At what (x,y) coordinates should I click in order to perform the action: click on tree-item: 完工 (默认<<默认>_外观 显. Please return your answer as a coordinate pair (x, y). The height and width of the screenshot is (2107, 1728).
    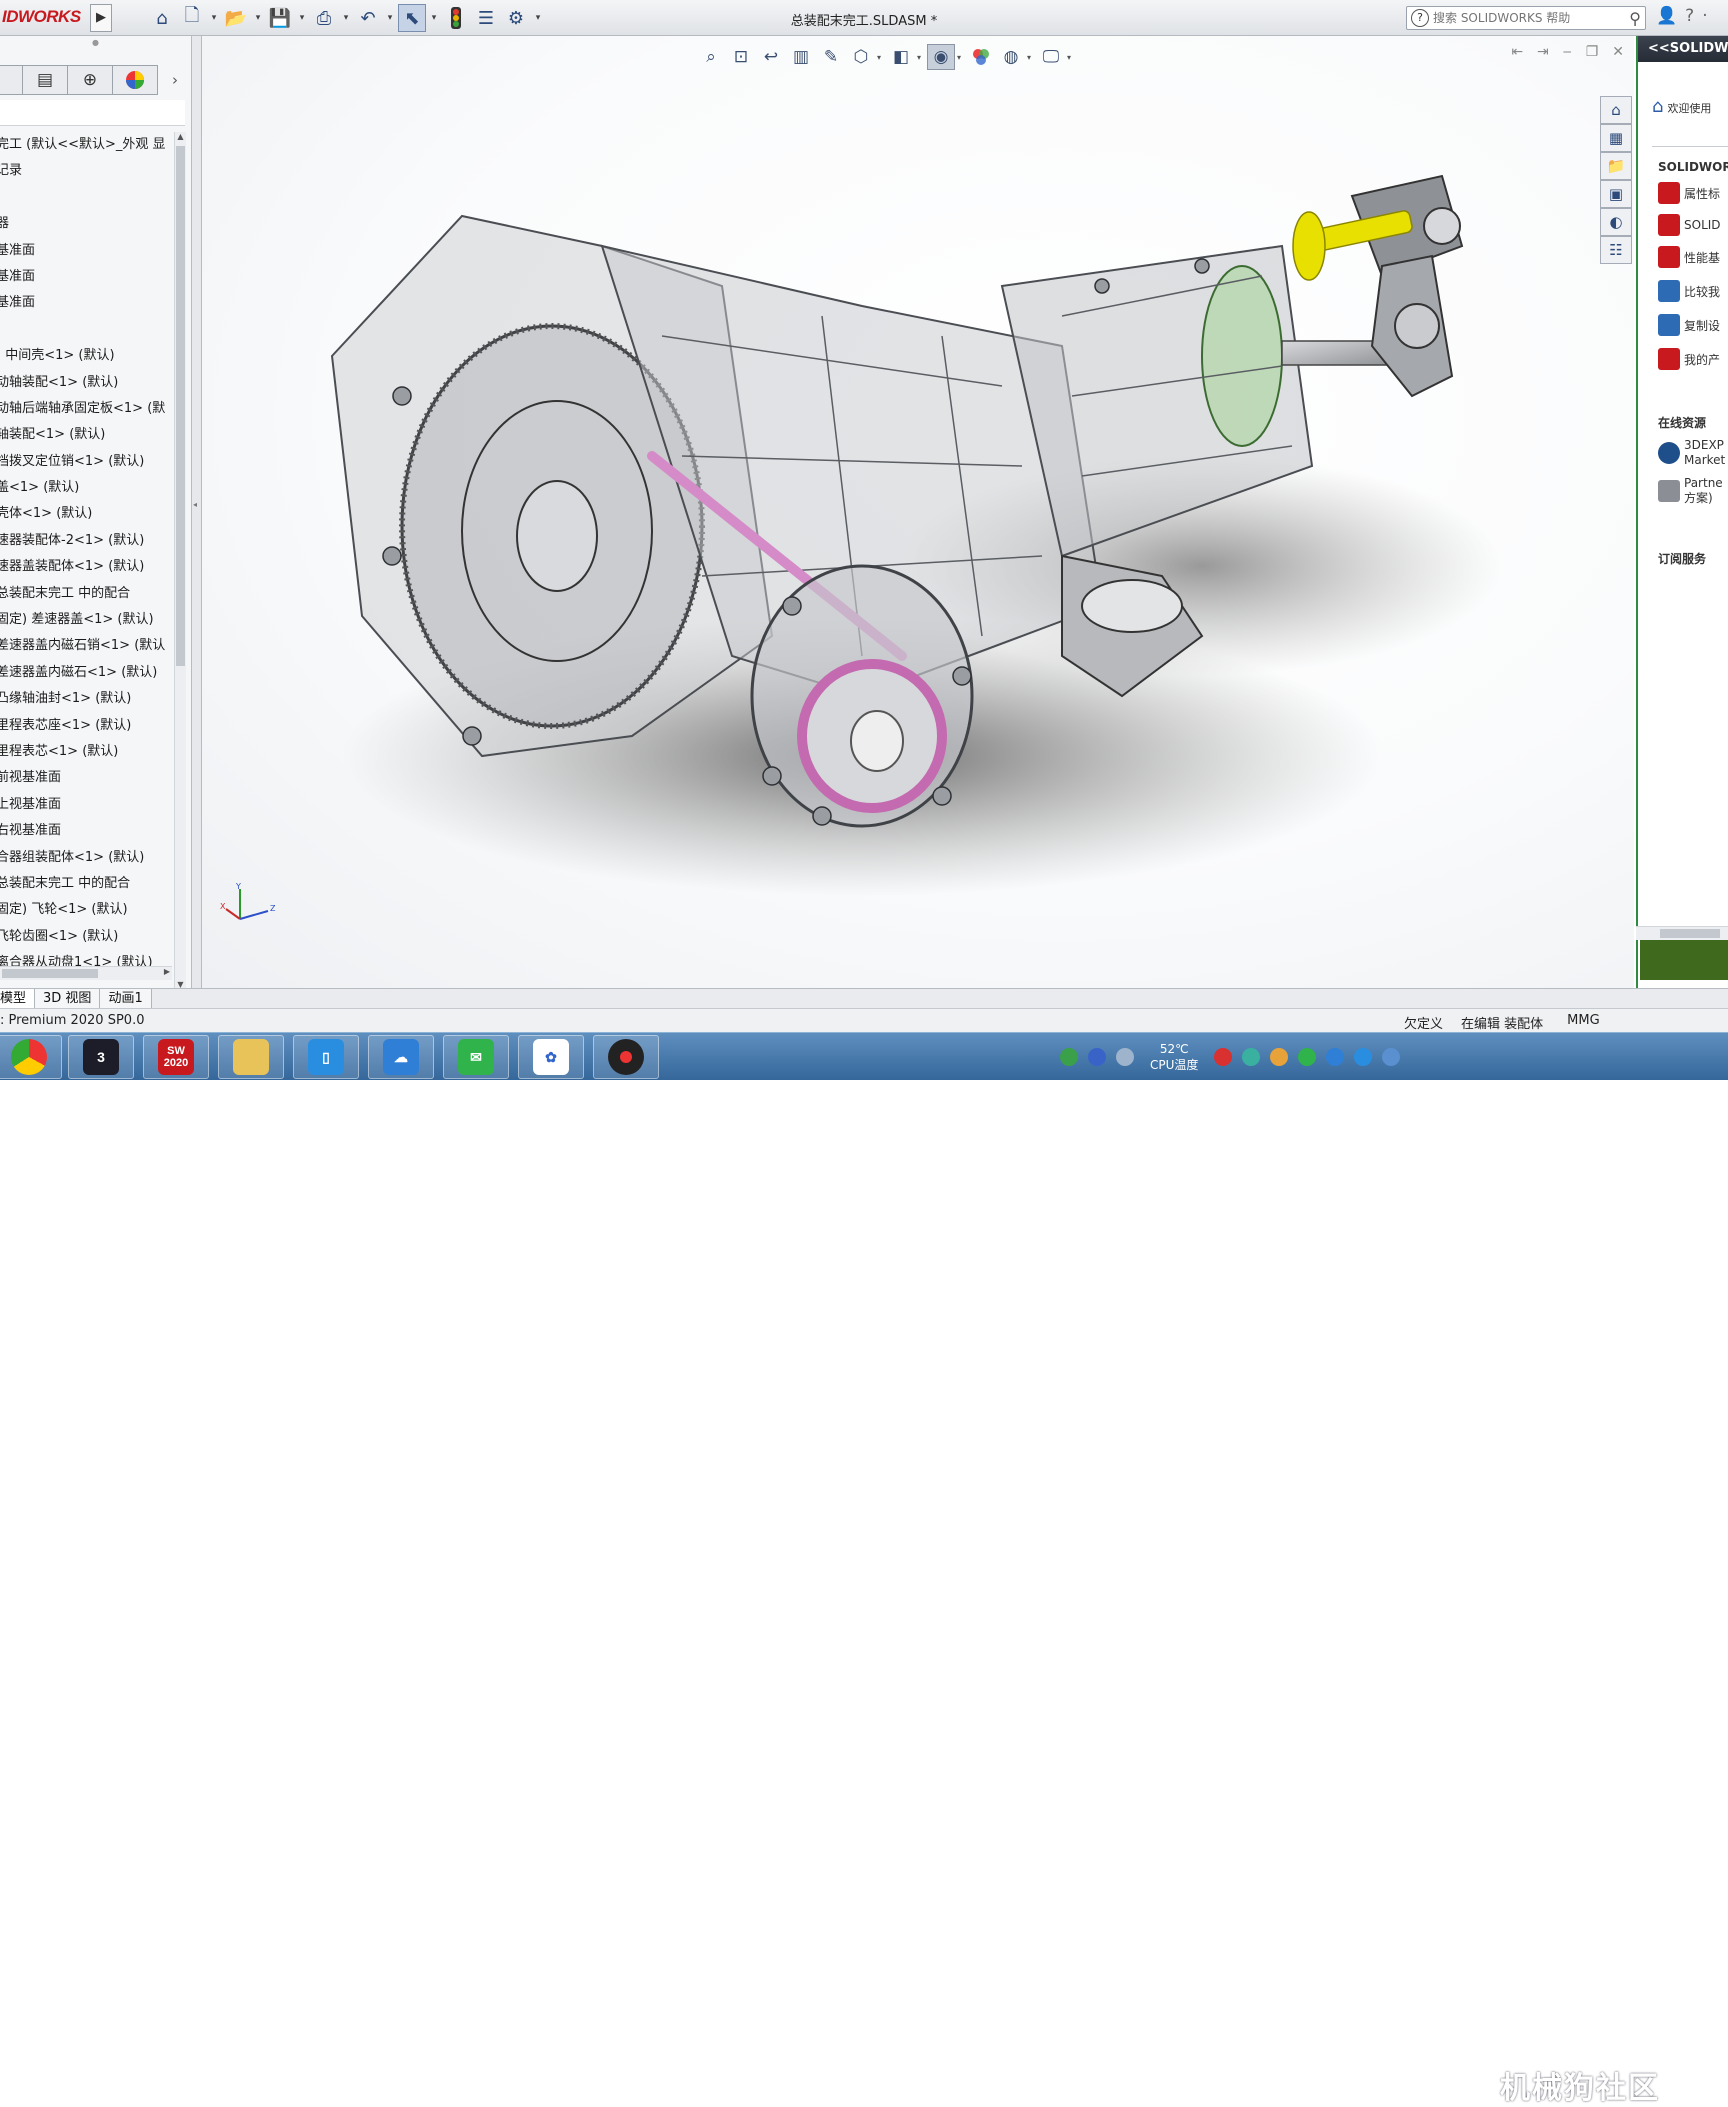
    Looking at the image, I should click on (86, 145).